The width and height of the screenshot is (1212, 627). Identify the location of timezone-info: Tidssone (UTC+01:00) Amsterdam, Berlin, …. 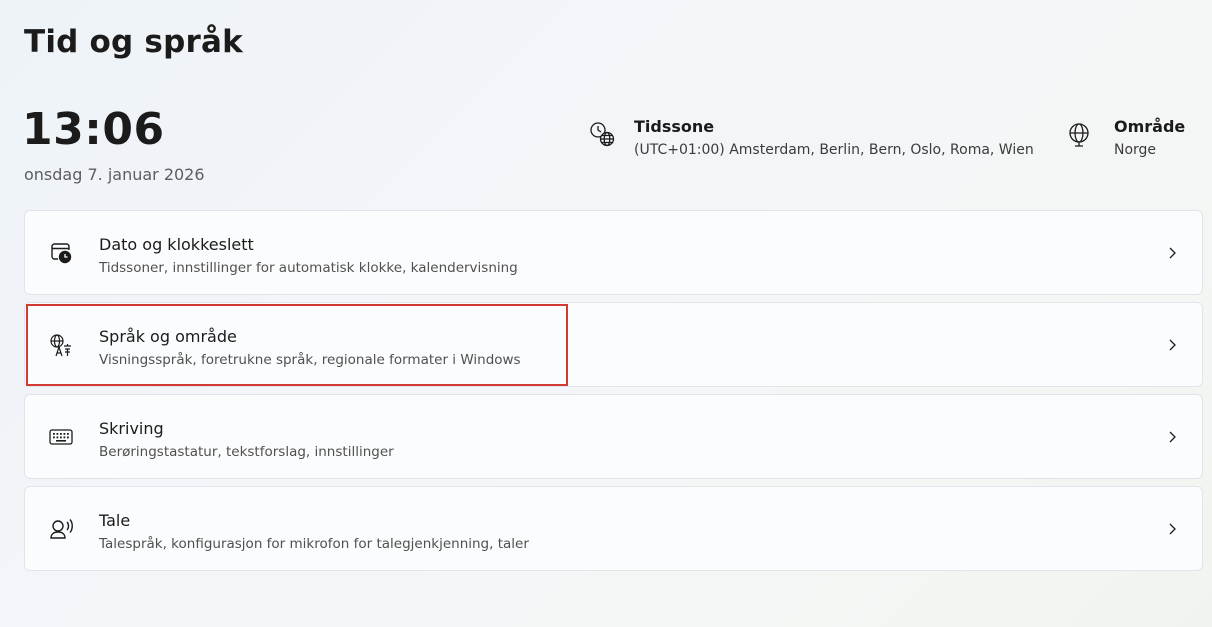
(811, 138).